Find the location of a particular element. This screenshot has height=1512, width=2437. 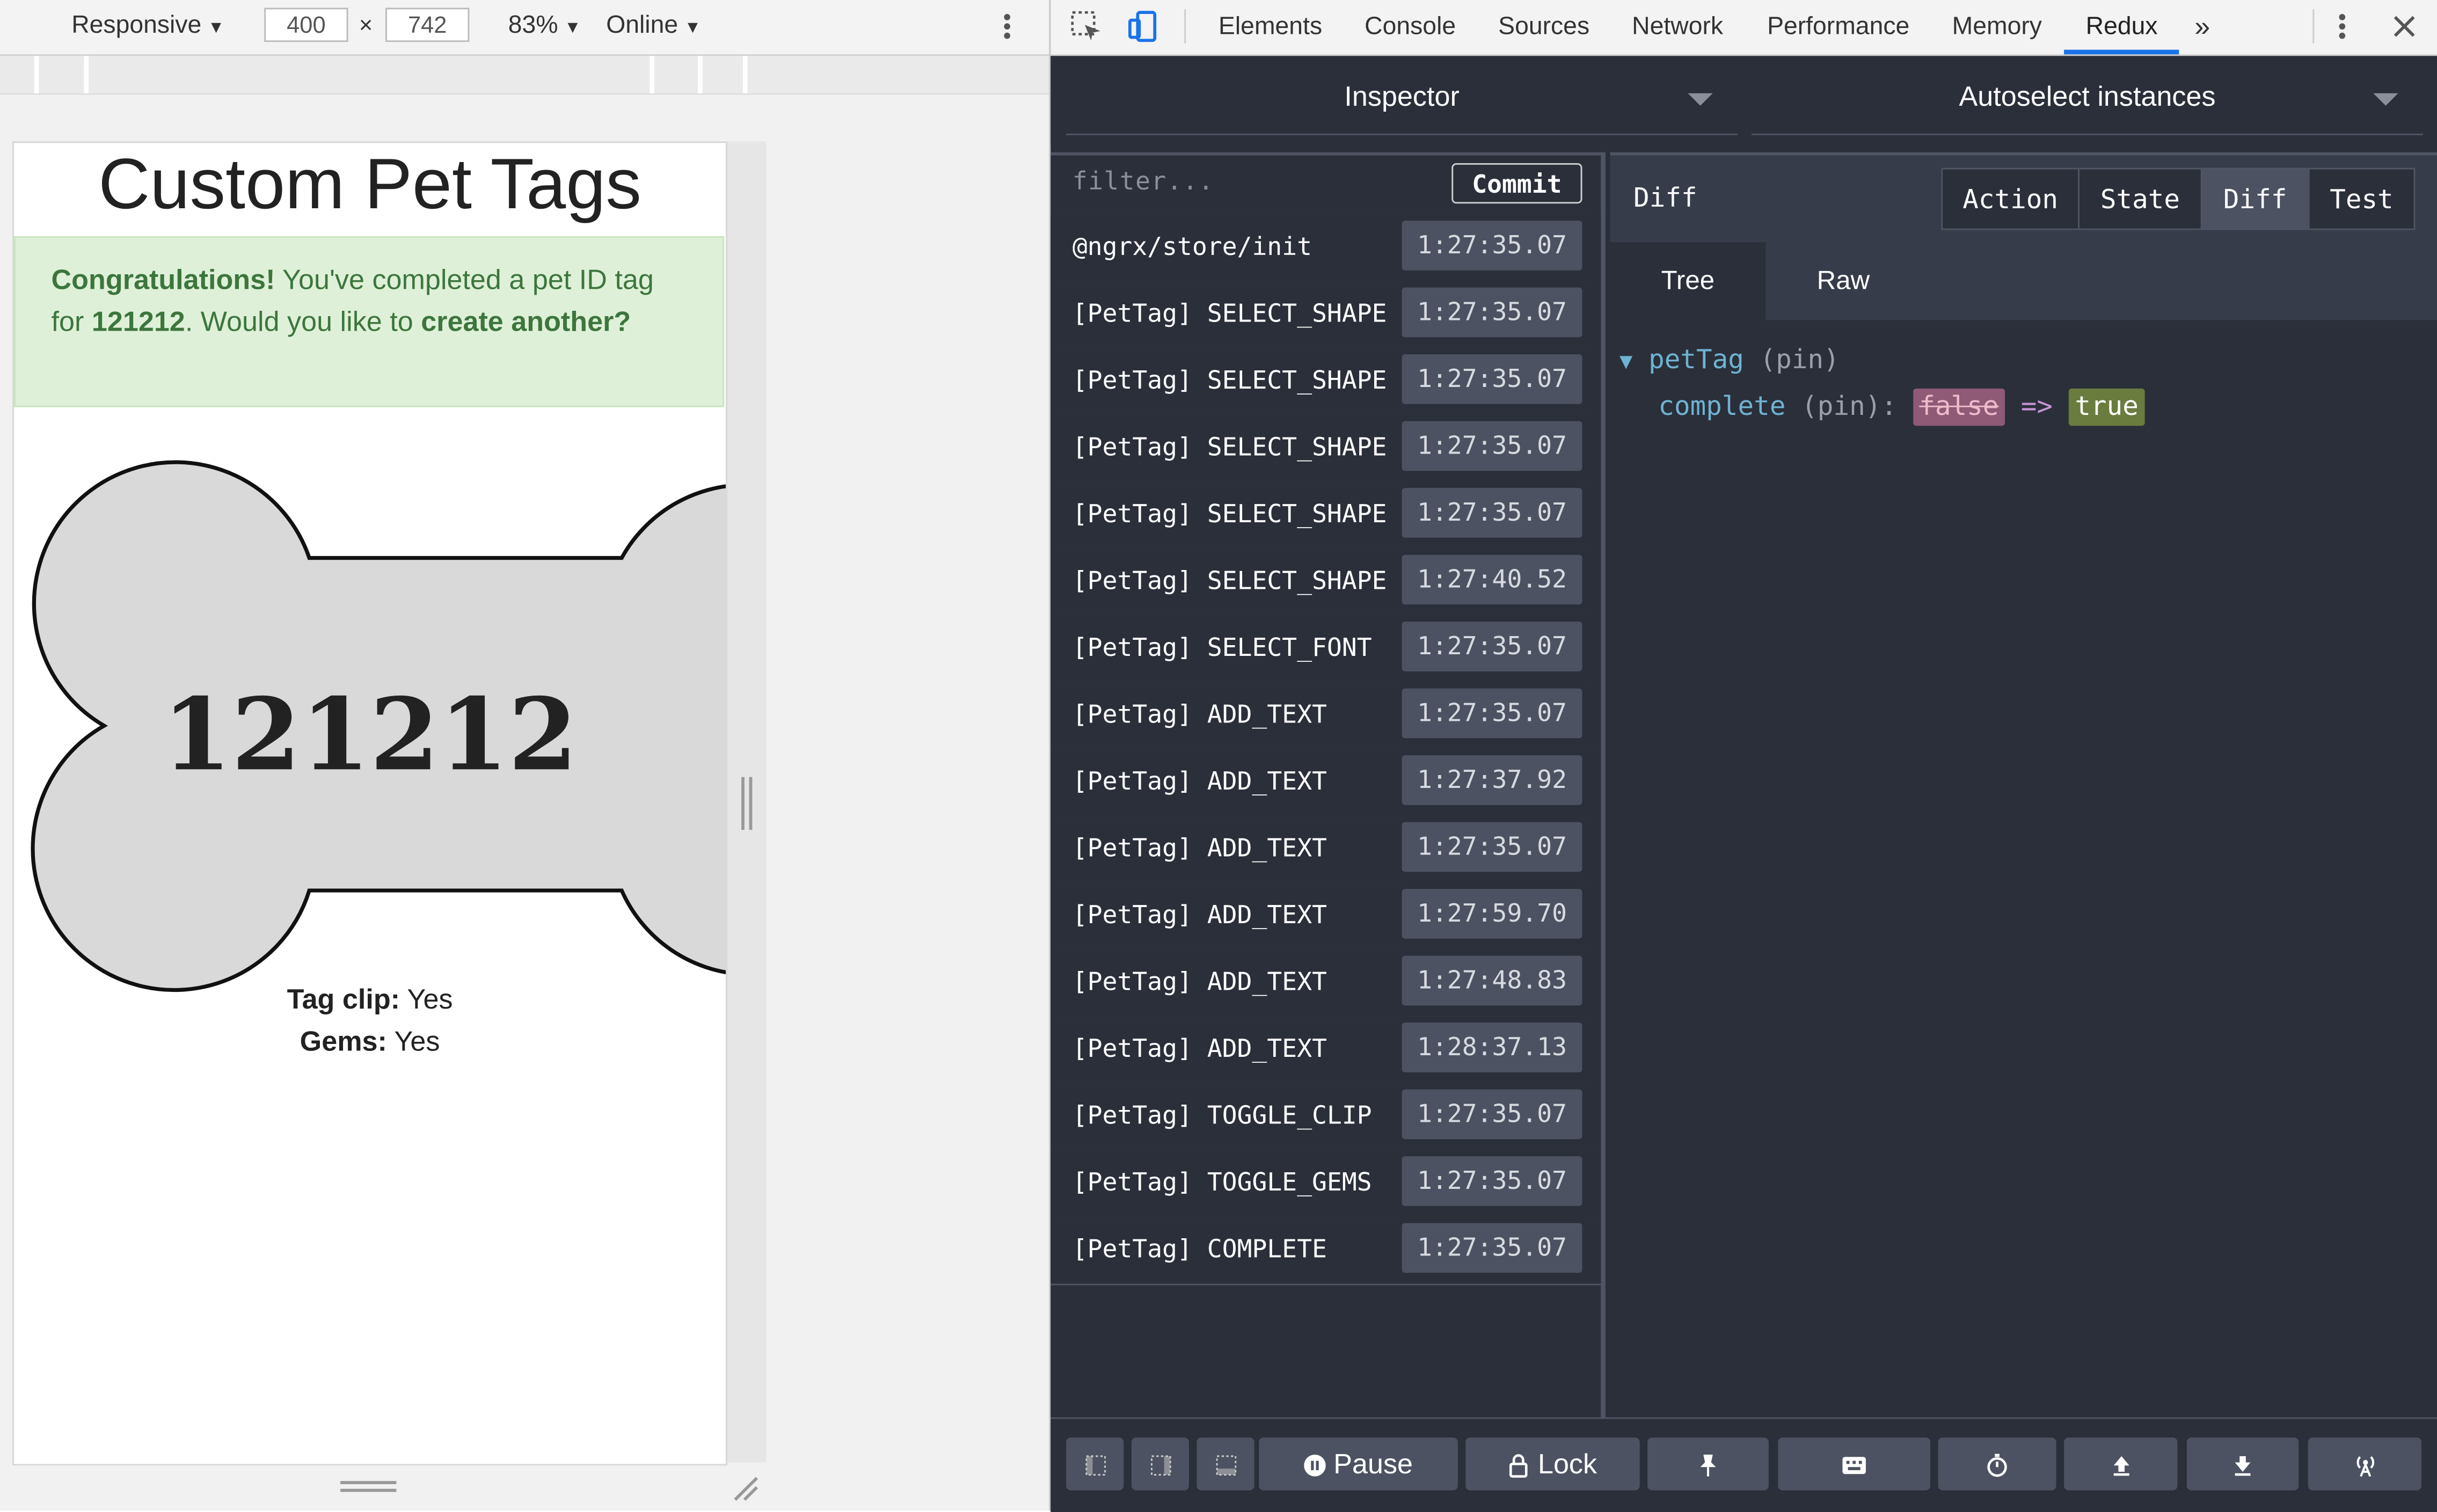

action-name: [PetTag] COMPLETE is located at coordinates (1200, 1248).